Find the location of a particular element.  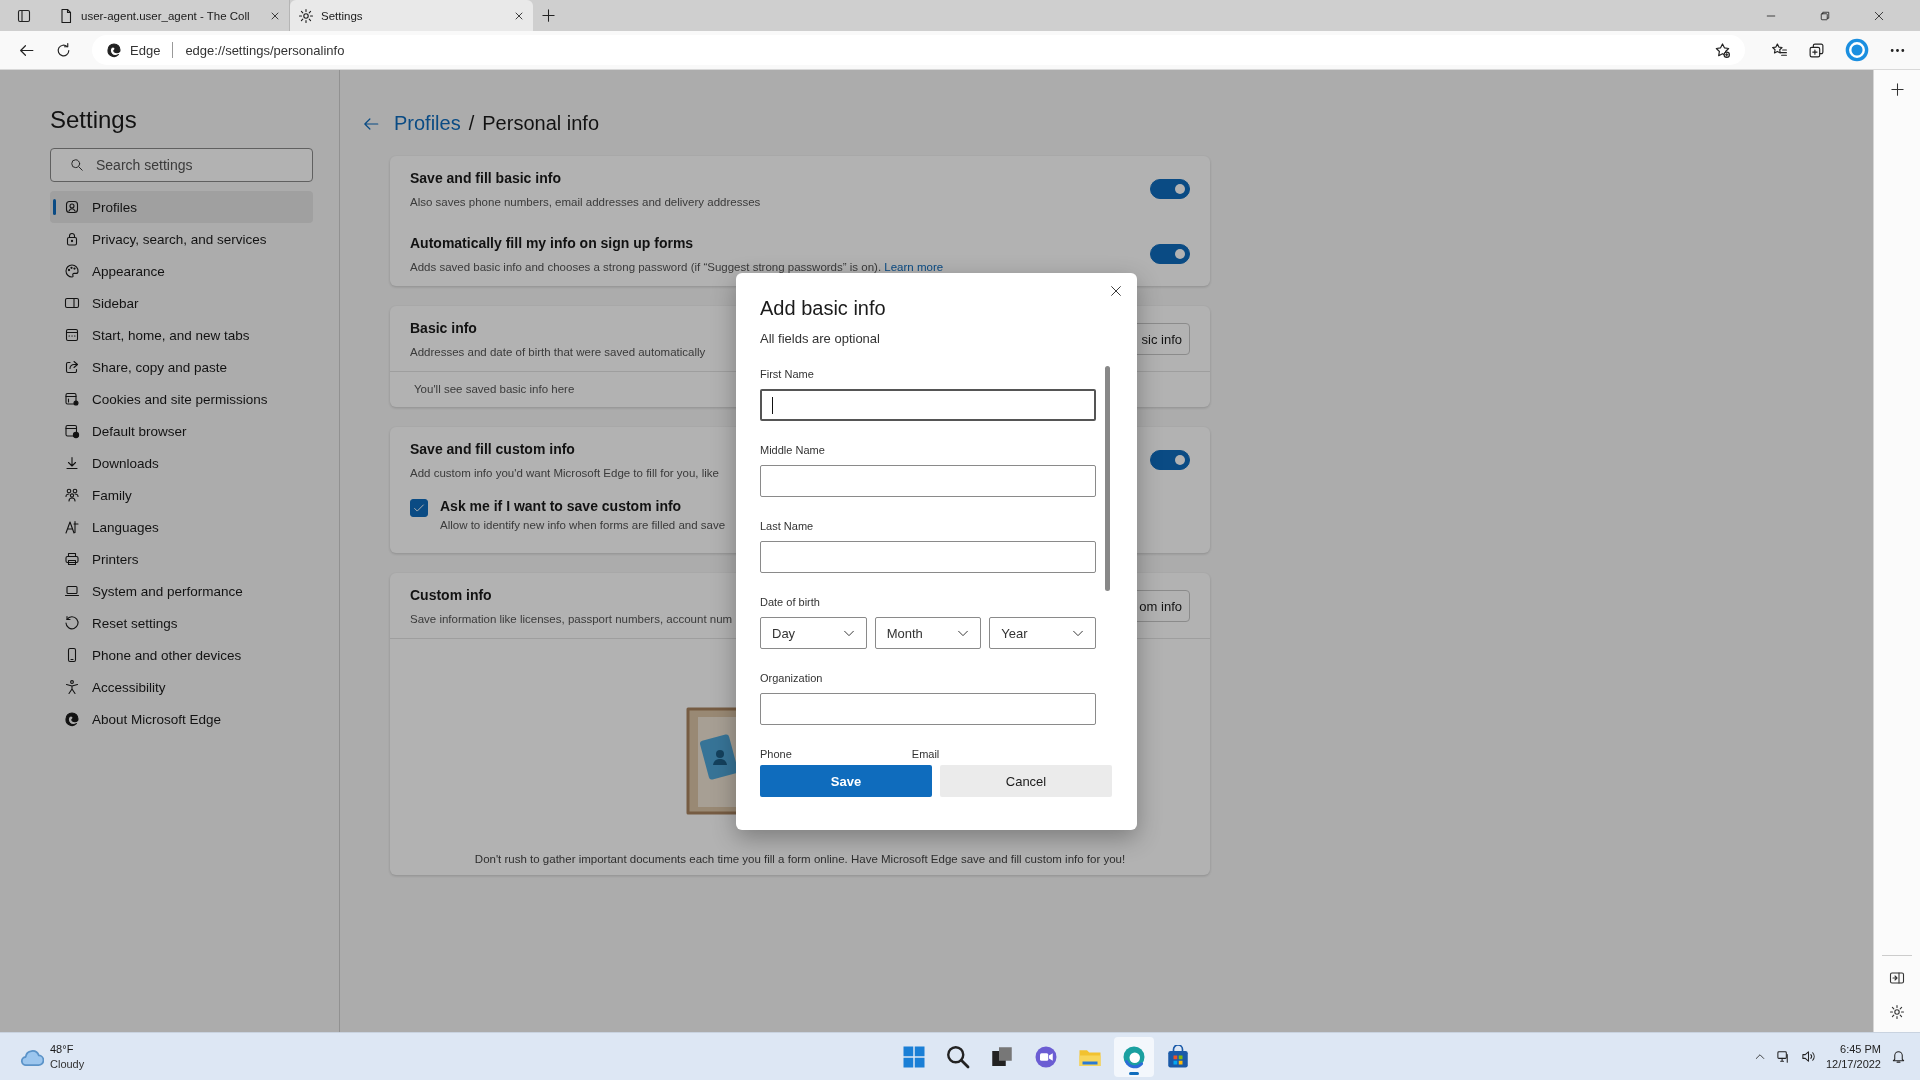

weather-widget: 48°F Cloudy is located at coordinates (118, 1056).